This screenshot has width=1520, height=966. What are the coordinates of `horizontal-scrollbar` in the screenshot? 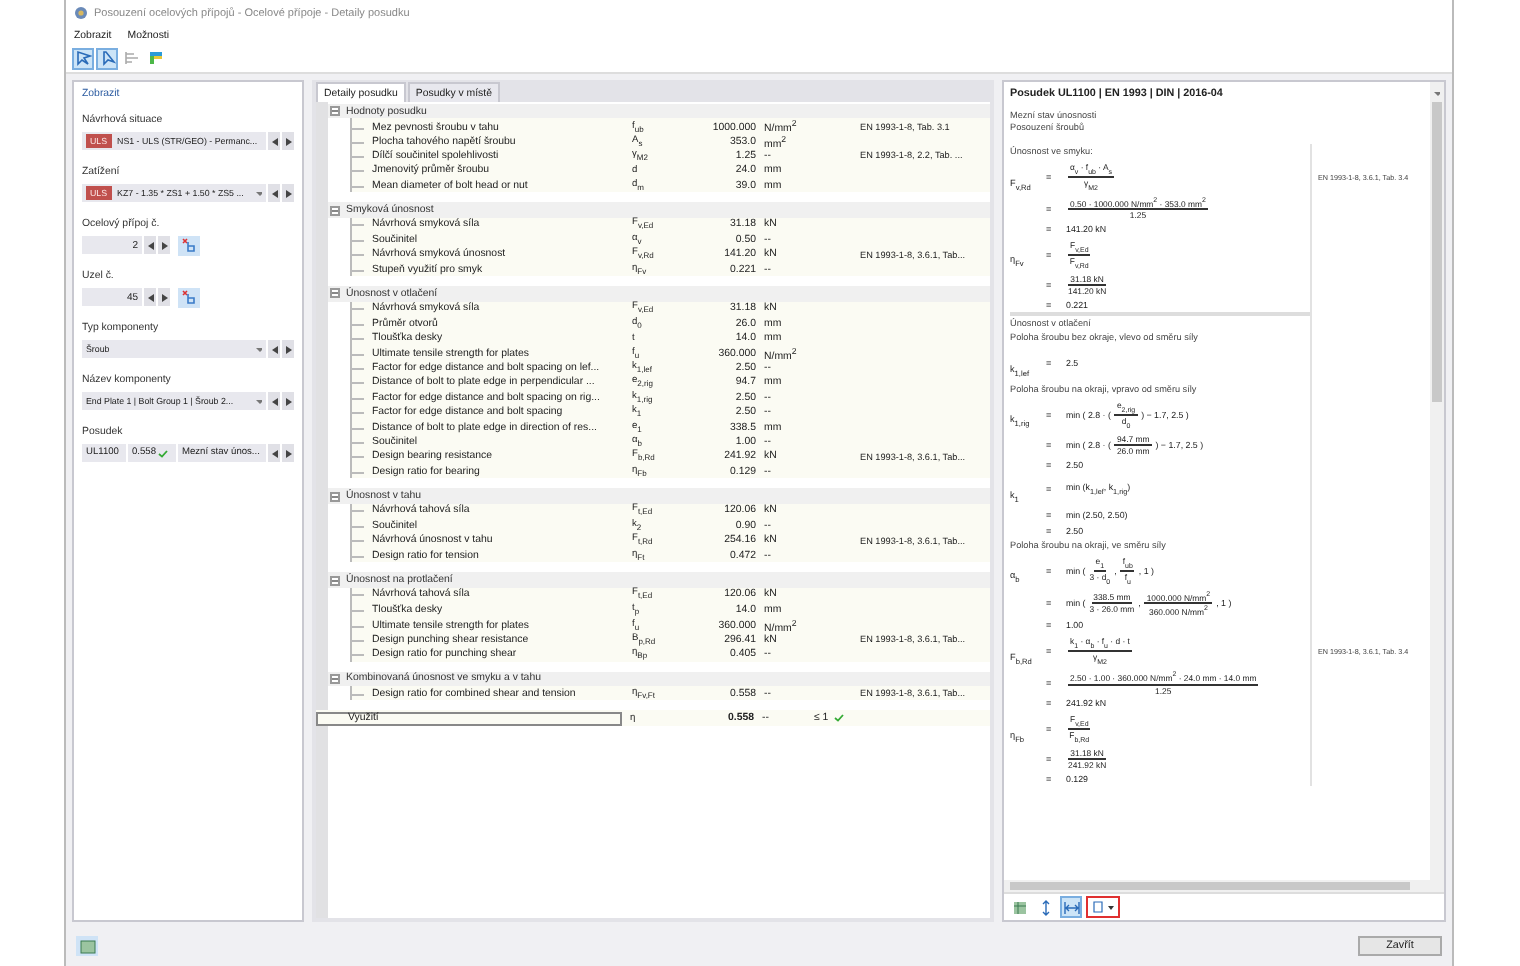 It's located at (1224, 886).